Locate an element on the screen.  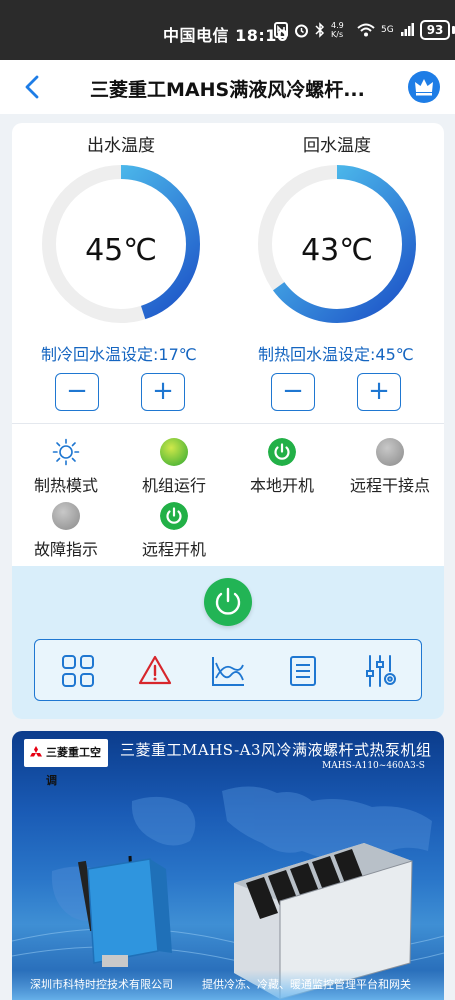
heating-increase-button: + is located at coordinates (379, 392).